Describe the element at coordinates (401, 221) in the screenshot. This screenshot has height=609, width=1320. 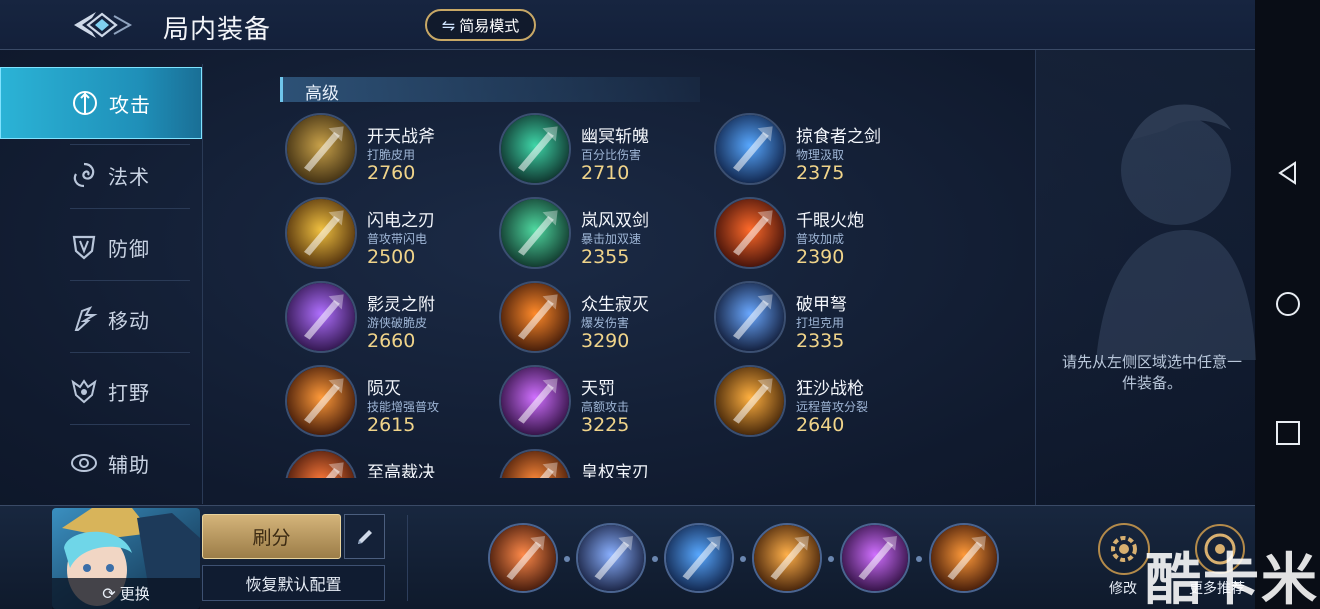
I see `equipment-name: 闪电之刃` at that location.